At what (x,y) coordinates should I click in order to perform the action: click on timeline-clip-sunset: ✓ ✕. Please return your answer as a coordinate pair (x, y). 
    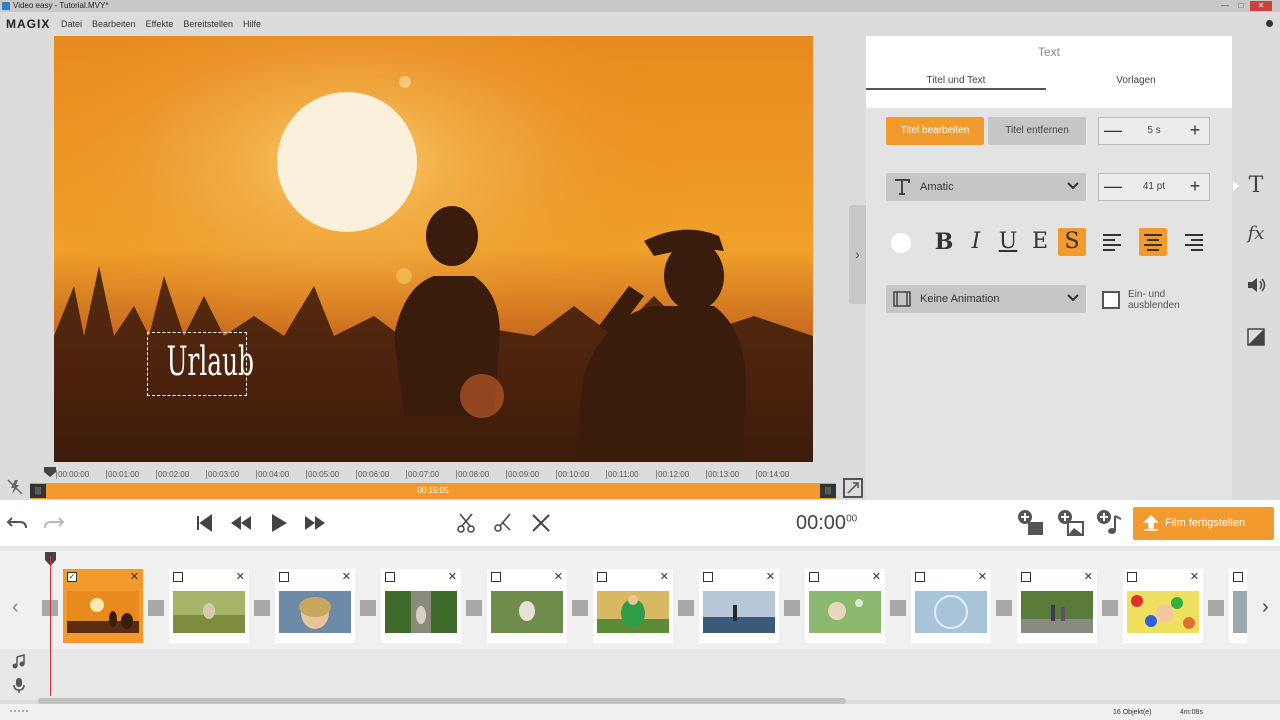
    Looking at the image, I should click on (103, 606).